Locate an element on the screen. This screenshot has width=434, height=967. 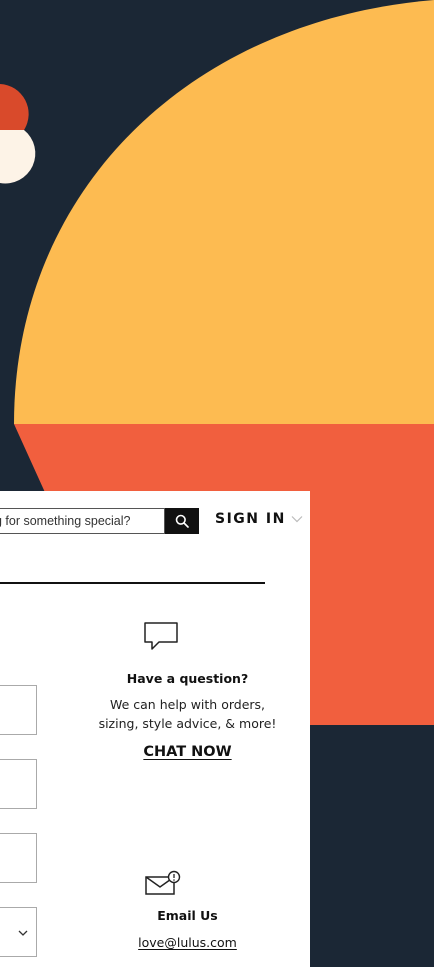
search-field is located at coordinates (82, 521).